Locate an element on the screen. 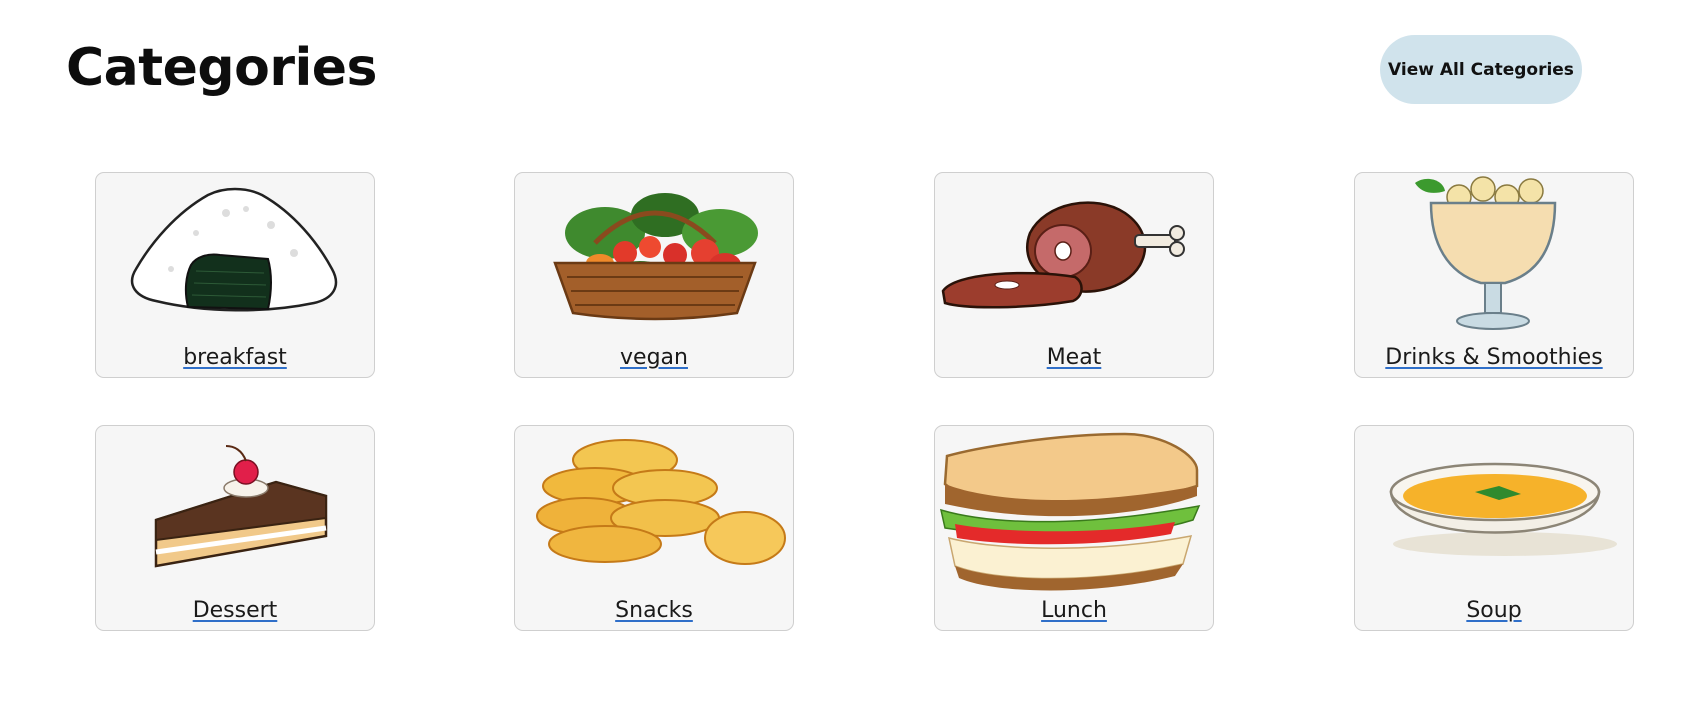 This screenshot has height=717, width=1702. category-card-drinks-smoothies: Drinks & Smoothies is located at coordinates (1494, 275).